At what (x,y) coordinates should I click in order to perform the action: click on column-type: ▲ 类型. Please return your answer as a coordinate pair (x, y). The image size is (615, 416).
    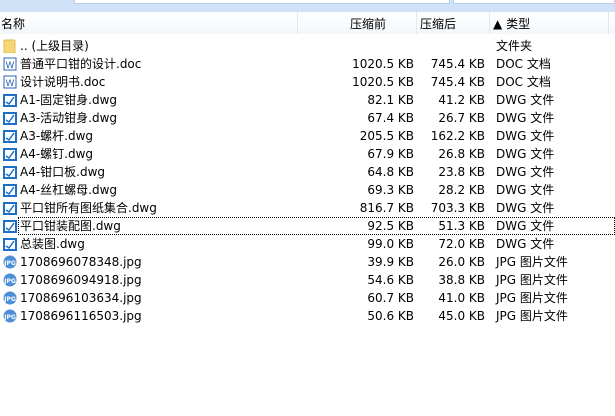
    Looking at the image, I should click on (511, 24).